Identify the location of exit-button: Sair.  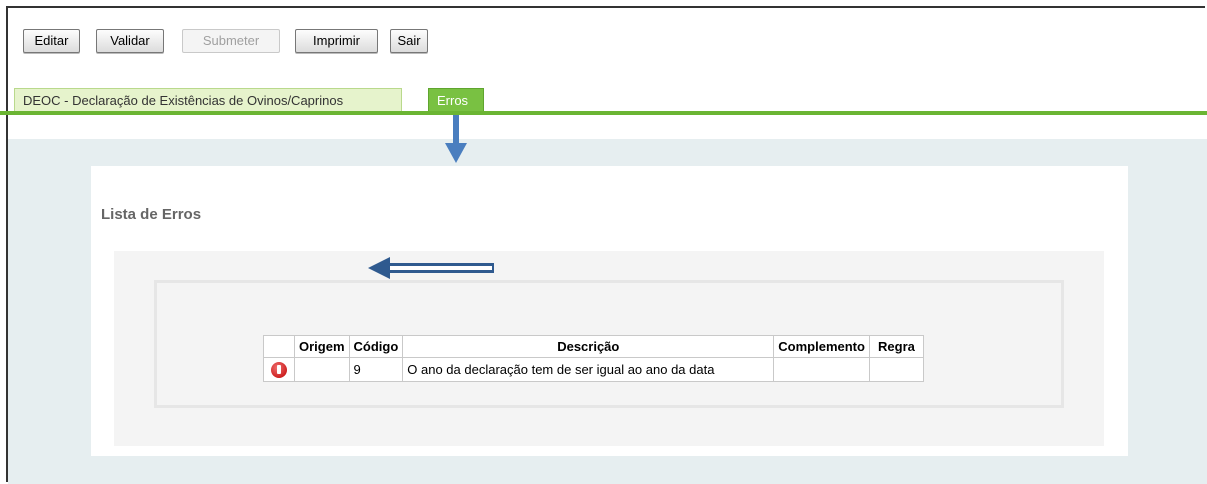
(409, 41).